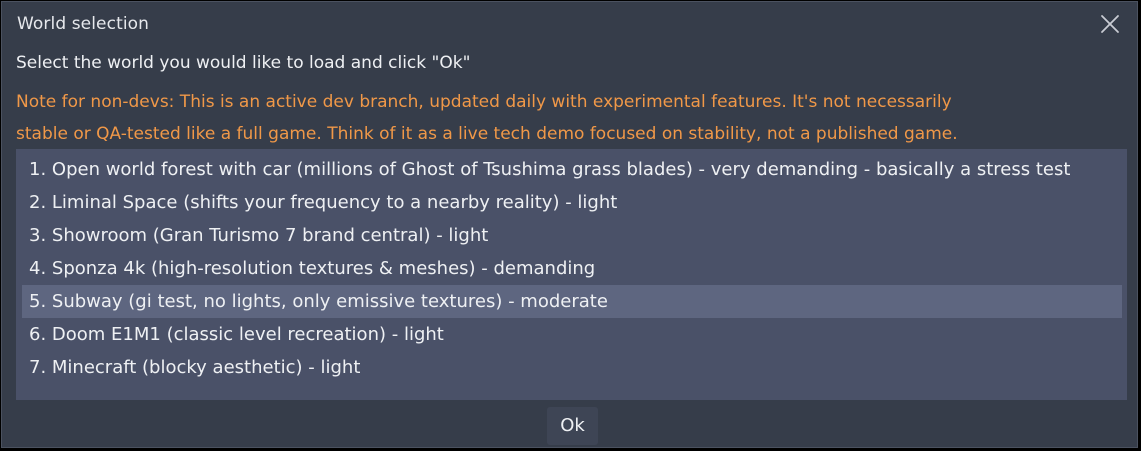 The image size is (1141, 451). What do you see at coordinates (572, 426) in the screenshot?
I see `ok-button: Ok` at bounding box center [572, 426].